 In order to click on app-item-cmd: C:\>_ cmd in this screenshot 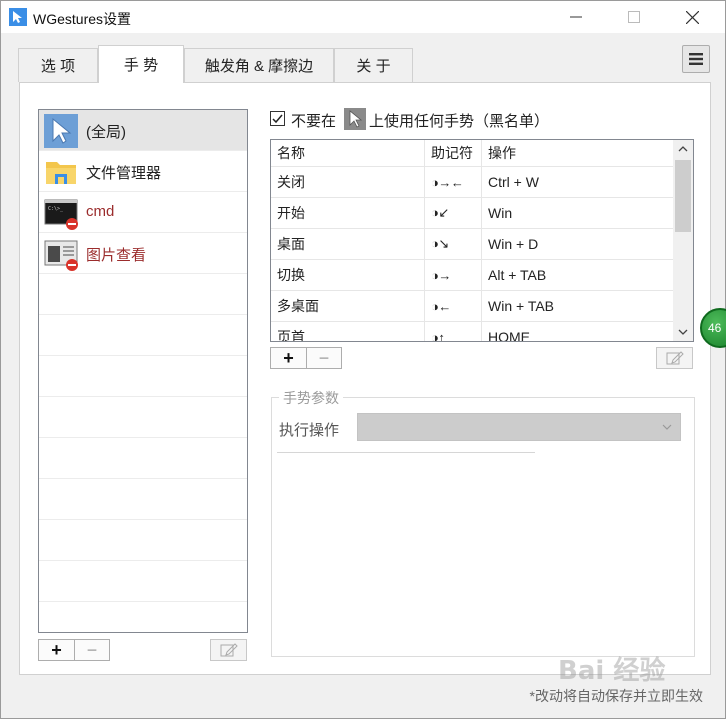, I will do `click(143, 212)`.